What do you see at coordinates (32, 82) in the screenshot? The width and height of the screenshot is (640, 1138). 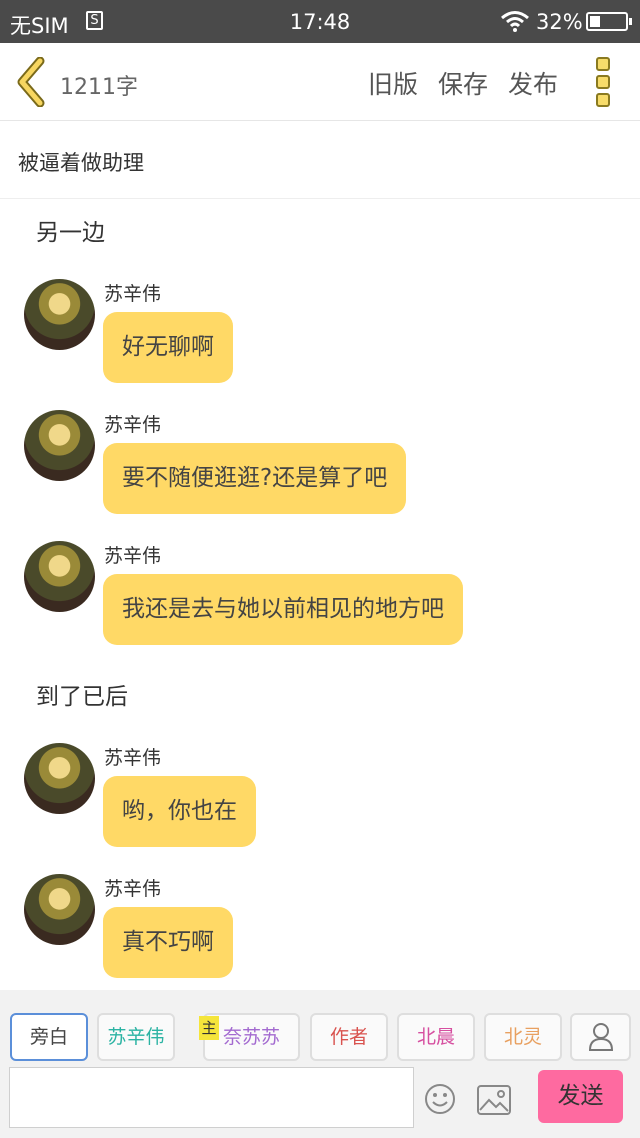 I see `back-chevron-icon` at bounding box center [32, 82].